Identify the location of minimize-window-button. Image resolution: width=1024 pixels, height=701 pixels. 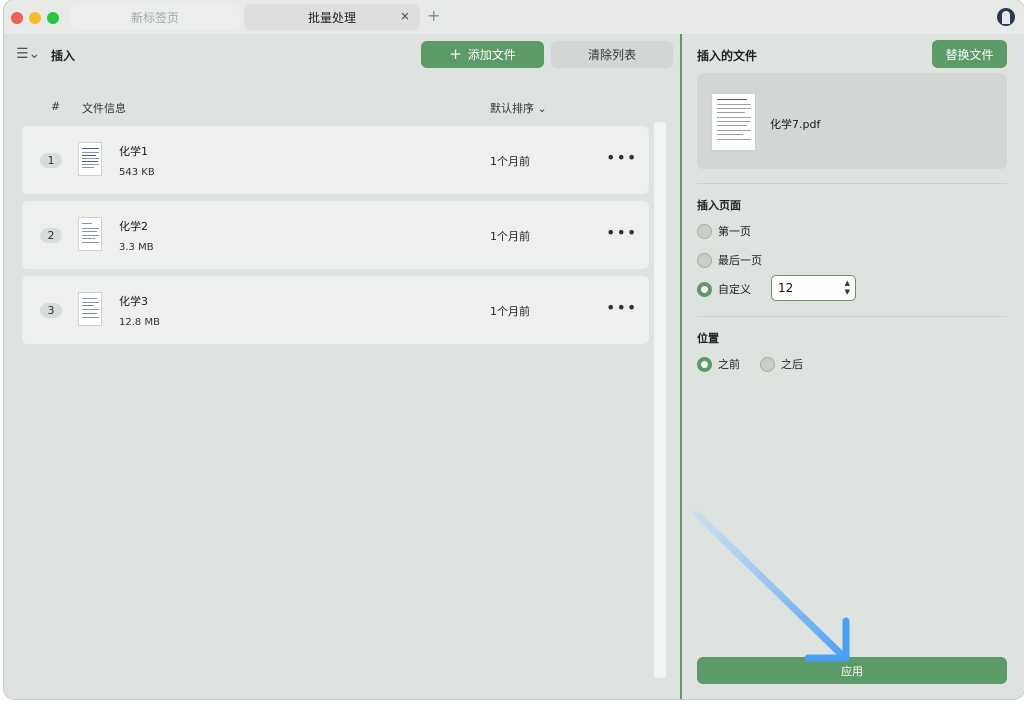
(35, 18).